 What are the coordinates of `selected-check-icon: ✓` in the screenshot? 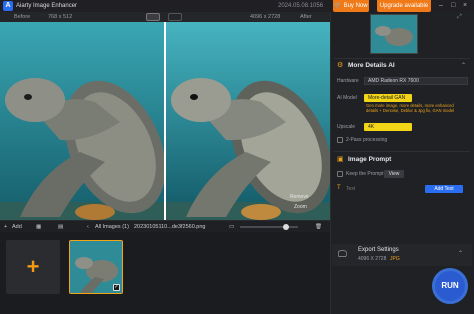 It's located at (116, 287).